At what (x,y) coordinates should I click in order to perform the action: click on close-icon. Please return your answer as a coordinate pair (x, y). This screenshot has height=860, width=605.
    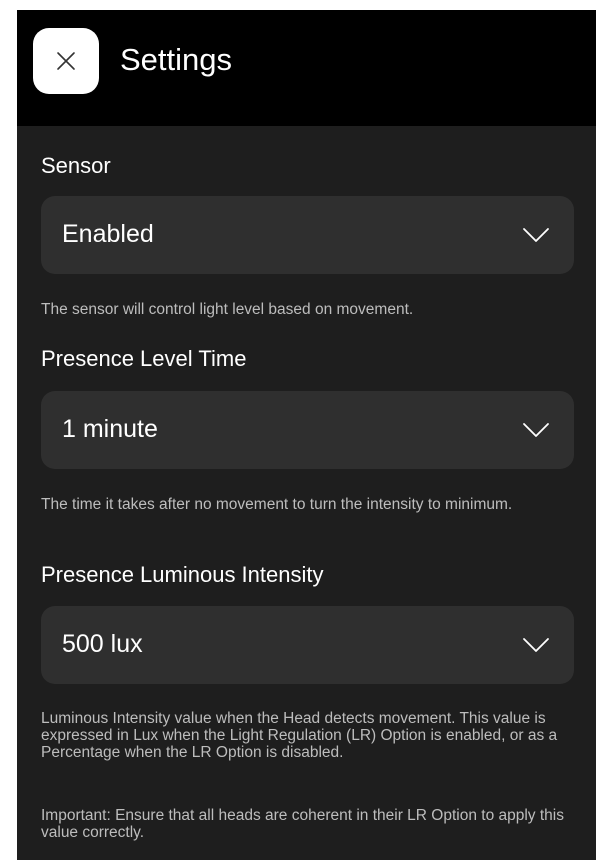
    Looking at the image, I should click on (66, 61).